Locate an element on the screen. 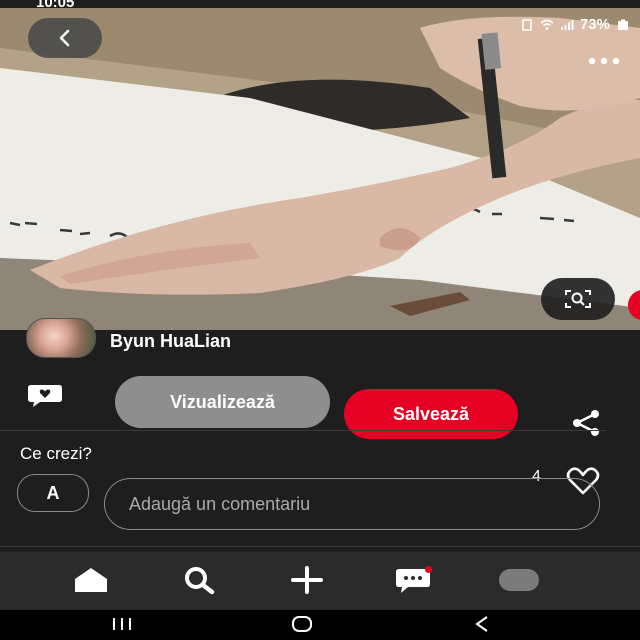 The height and width of the screenshot is (640, 640). profile-avatar is located at coordinates (519, 580).